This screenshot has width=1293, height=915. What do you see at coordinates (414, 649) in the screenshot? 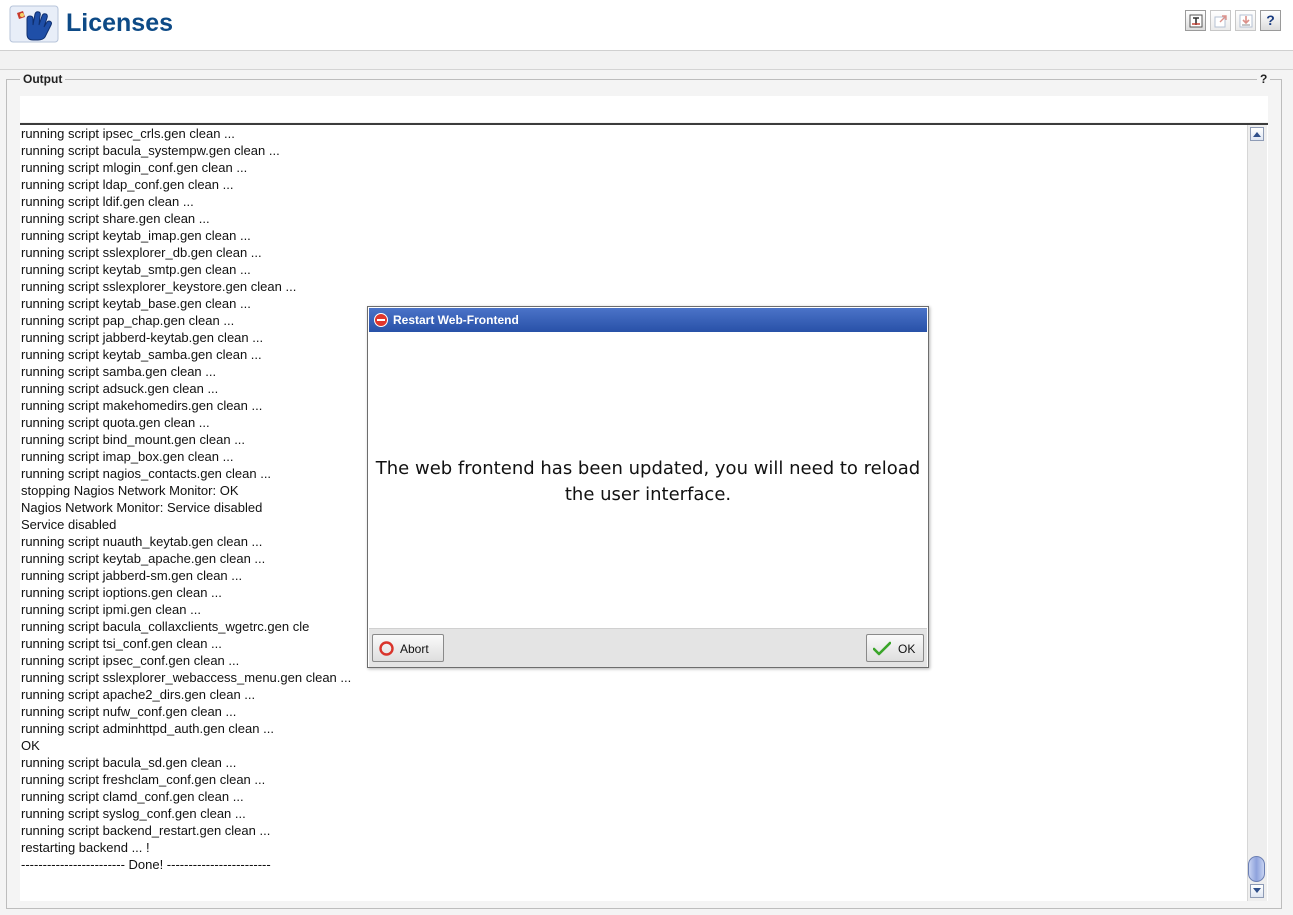
I see `abort-label: Abort` at bounding box center [414, 649].